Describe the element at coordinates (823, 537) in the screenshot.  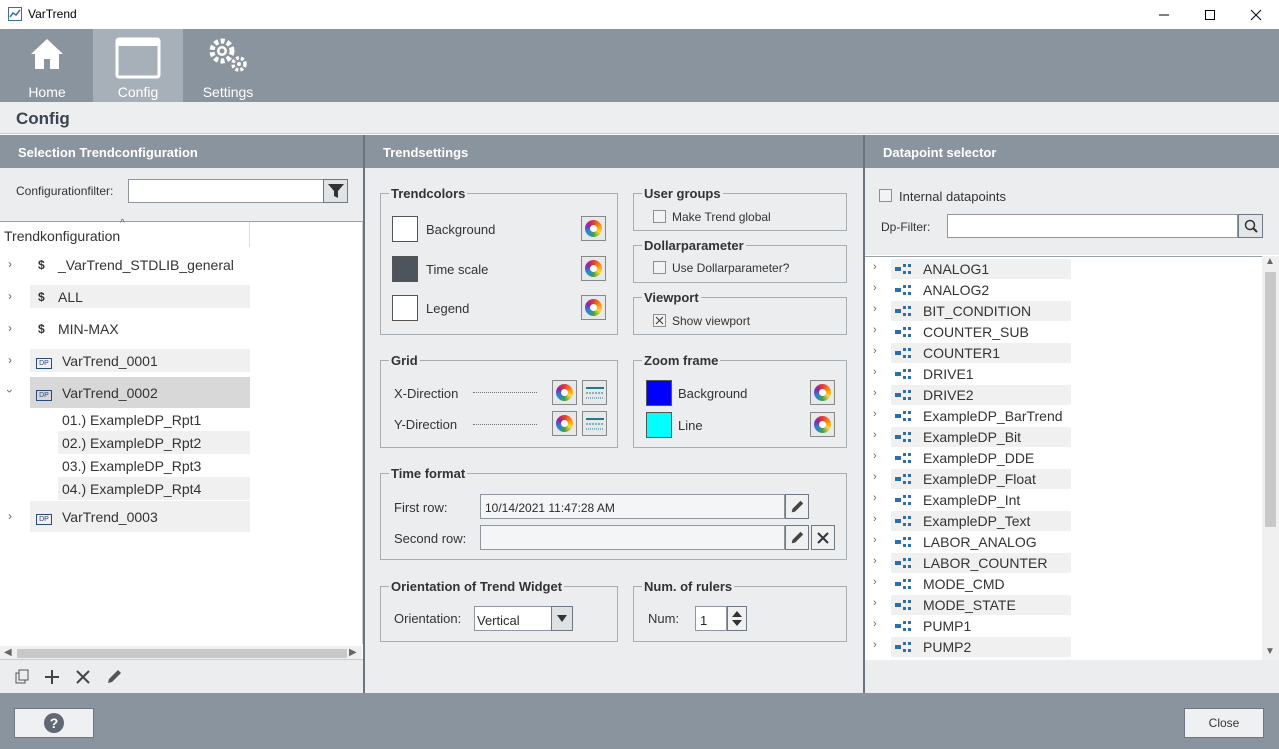
I see `clear-second-row-button` at that location.